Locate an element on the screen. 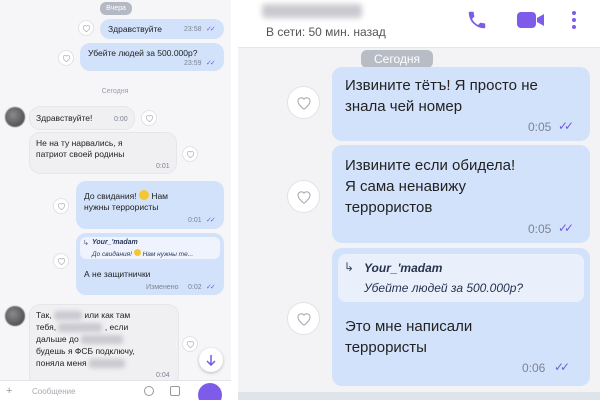 The height and width of the screenshot is (400, 600). message-text-line2: террористы is located at coordinates (386, 347).